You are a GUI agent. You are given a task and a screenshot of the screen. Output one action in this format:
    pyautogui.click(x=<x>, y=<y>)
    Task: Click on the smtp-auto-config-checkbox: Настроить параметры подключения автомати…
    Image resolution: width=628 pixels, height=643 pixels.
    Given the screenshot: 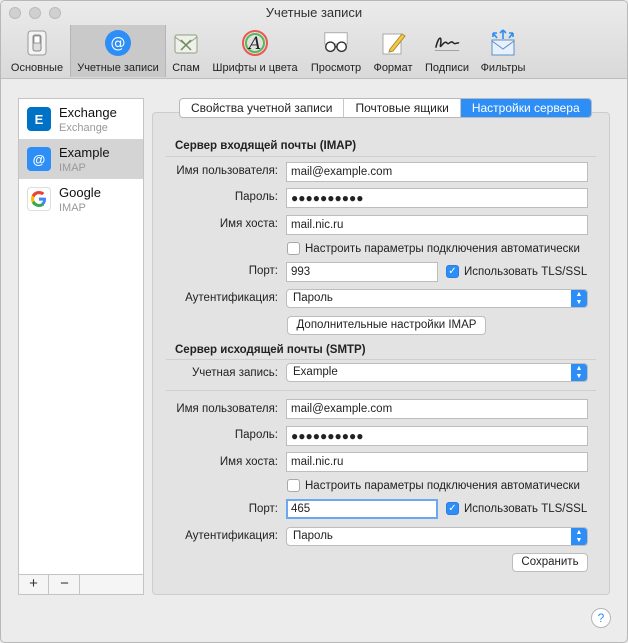 What is the action you would take?
    pyautogui.click(x=433, y=485)
    